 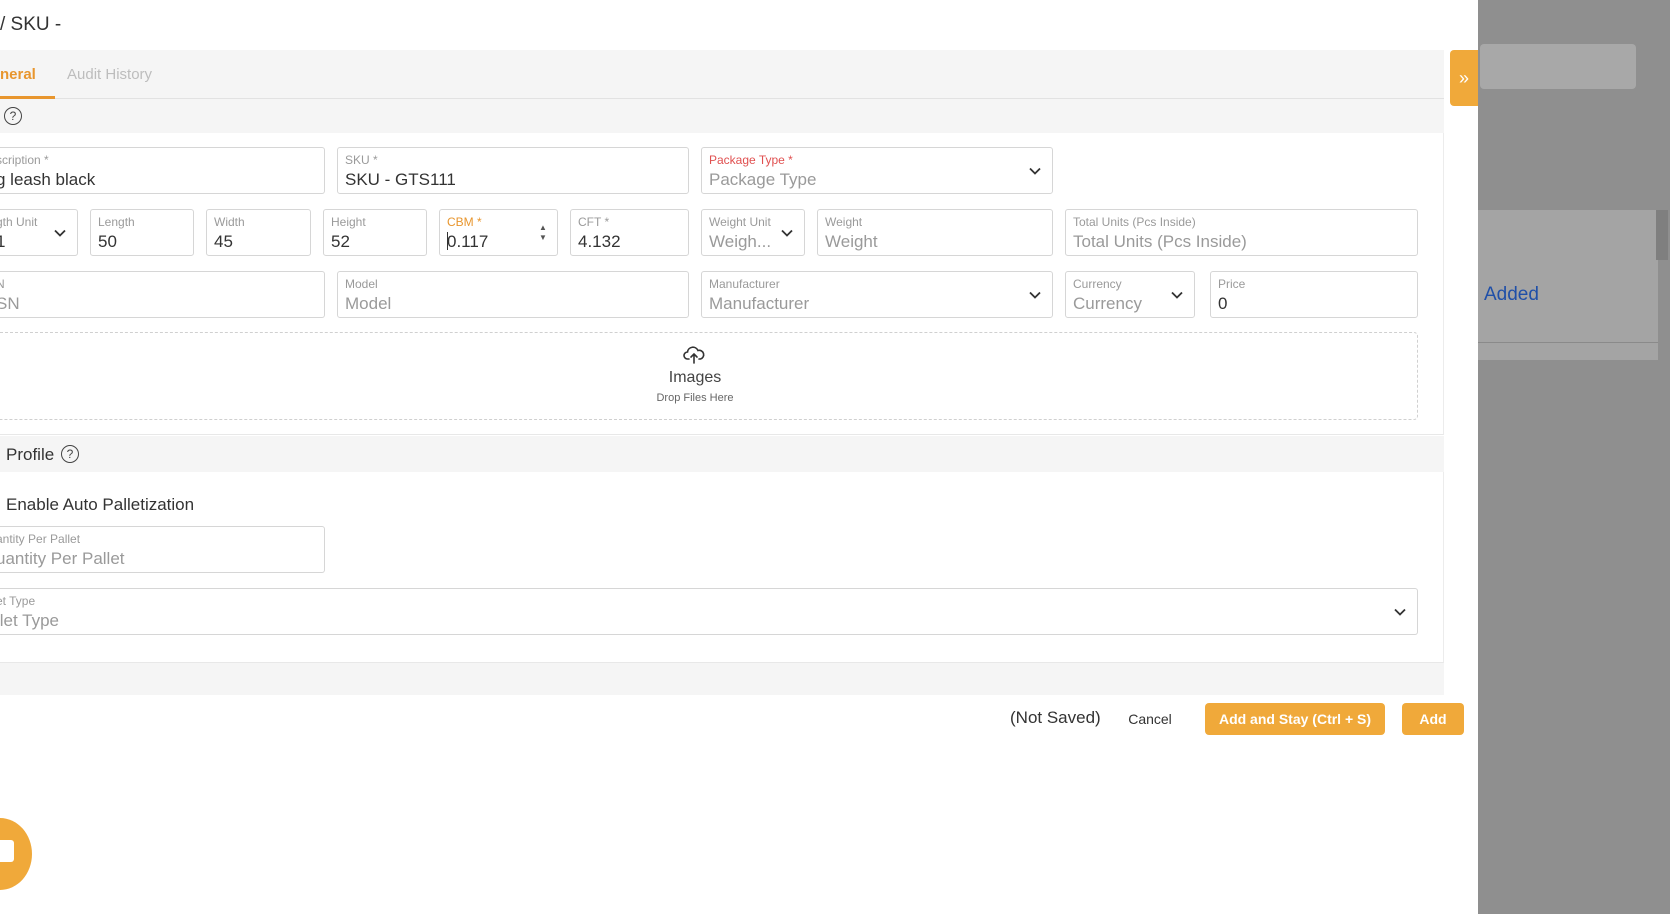 What do you see at coordinates (513, 294) in the screenshot?
I see `model-field: Model Model` at bounding box center [513, 294].